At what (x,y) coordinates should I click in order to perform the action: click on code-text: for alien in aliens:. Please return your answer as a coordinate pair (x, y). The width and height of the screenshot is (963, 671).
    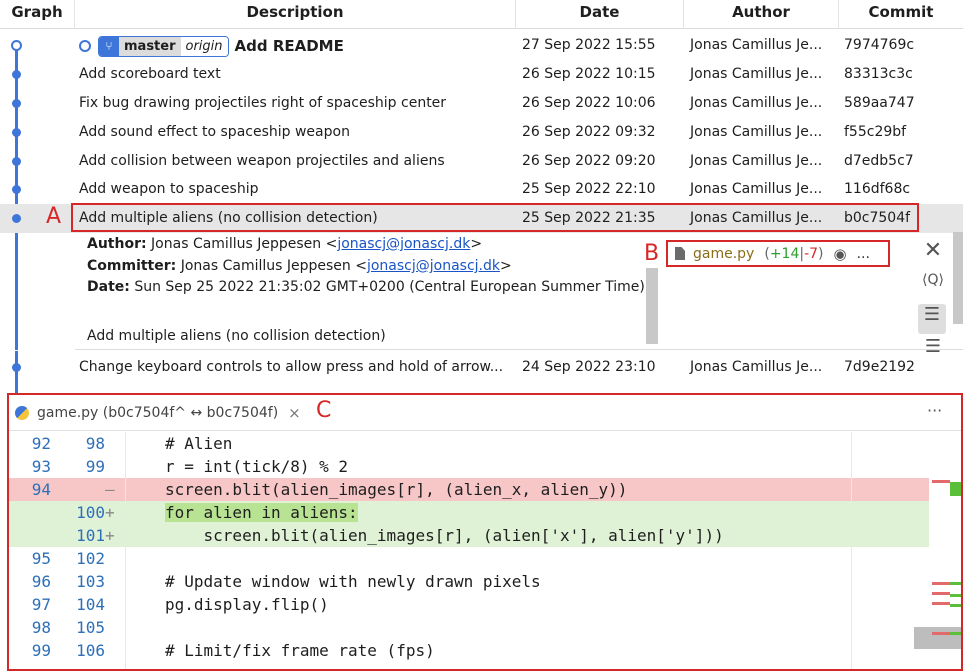
    Looking at the image, I should click on (261, 512).